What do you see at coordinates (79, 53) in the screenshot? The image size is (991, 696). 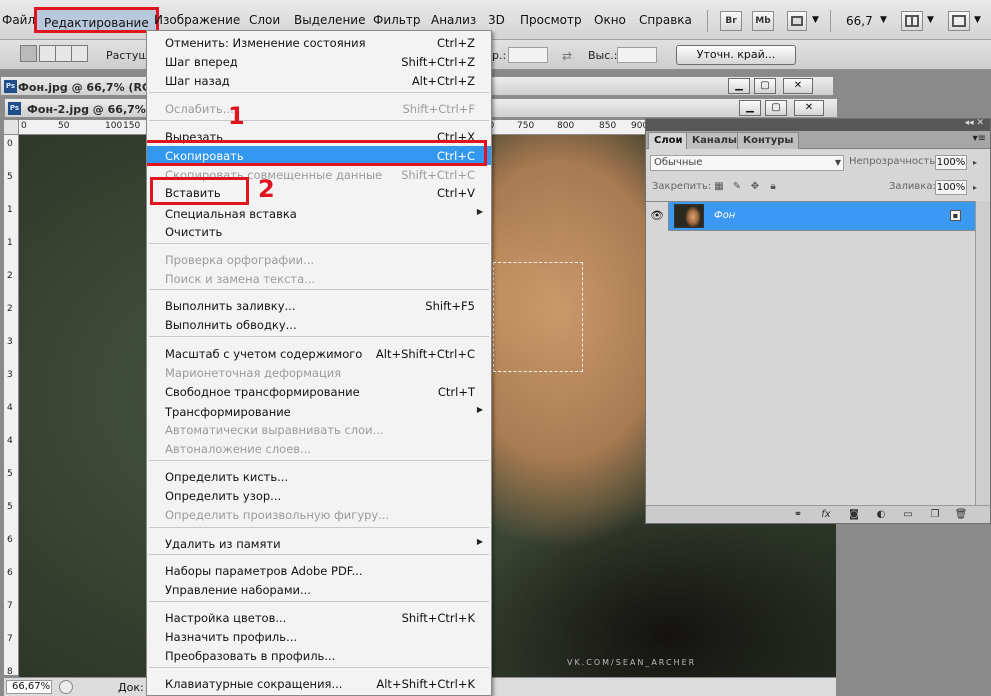 I see `intersect-selection-button` at bounding box center [79, 53].